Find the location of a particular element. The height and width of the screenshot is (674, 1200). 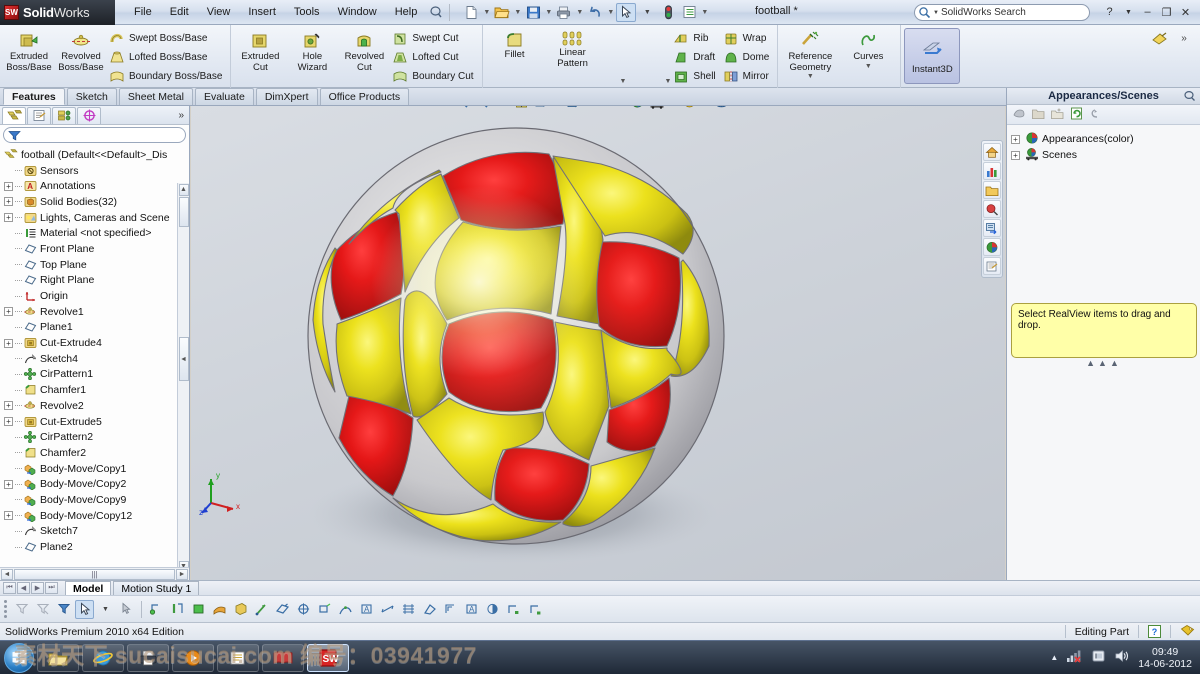

menu-item-tools: Tools is located at coordinates (307, 12).